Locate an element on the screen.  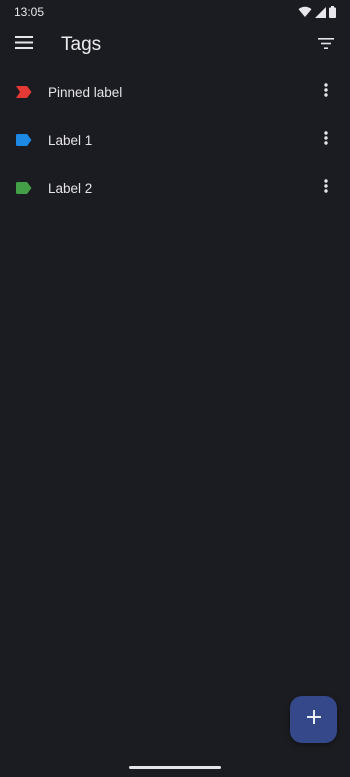
plus-icon is located at coordinates (313, 719).